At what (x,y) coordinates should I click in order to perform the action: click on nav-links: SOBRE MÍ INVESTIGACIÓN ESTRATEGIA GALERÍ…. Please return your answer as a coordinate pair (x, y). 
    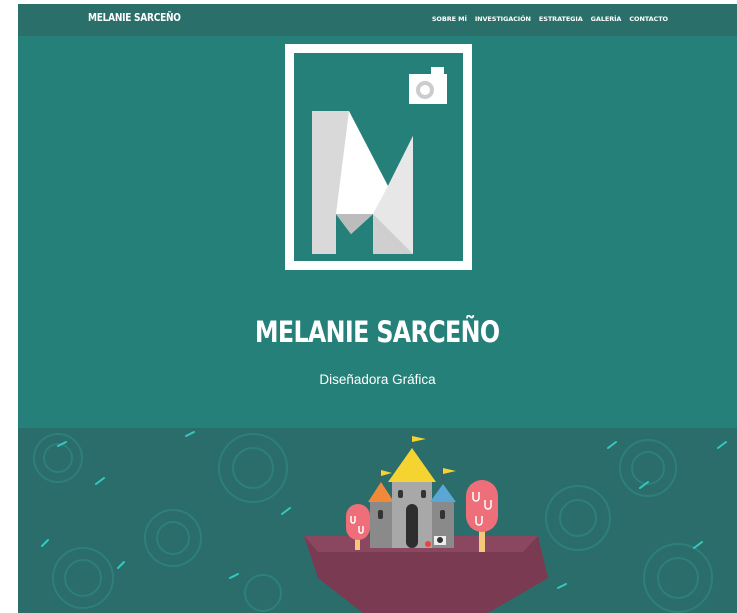
    Looking at the image, I should click on (550, 19).